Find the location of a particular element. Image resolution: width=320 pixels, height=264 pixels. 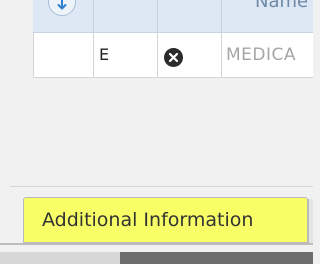

close-circle-icon is located at coordinates (173, 57).